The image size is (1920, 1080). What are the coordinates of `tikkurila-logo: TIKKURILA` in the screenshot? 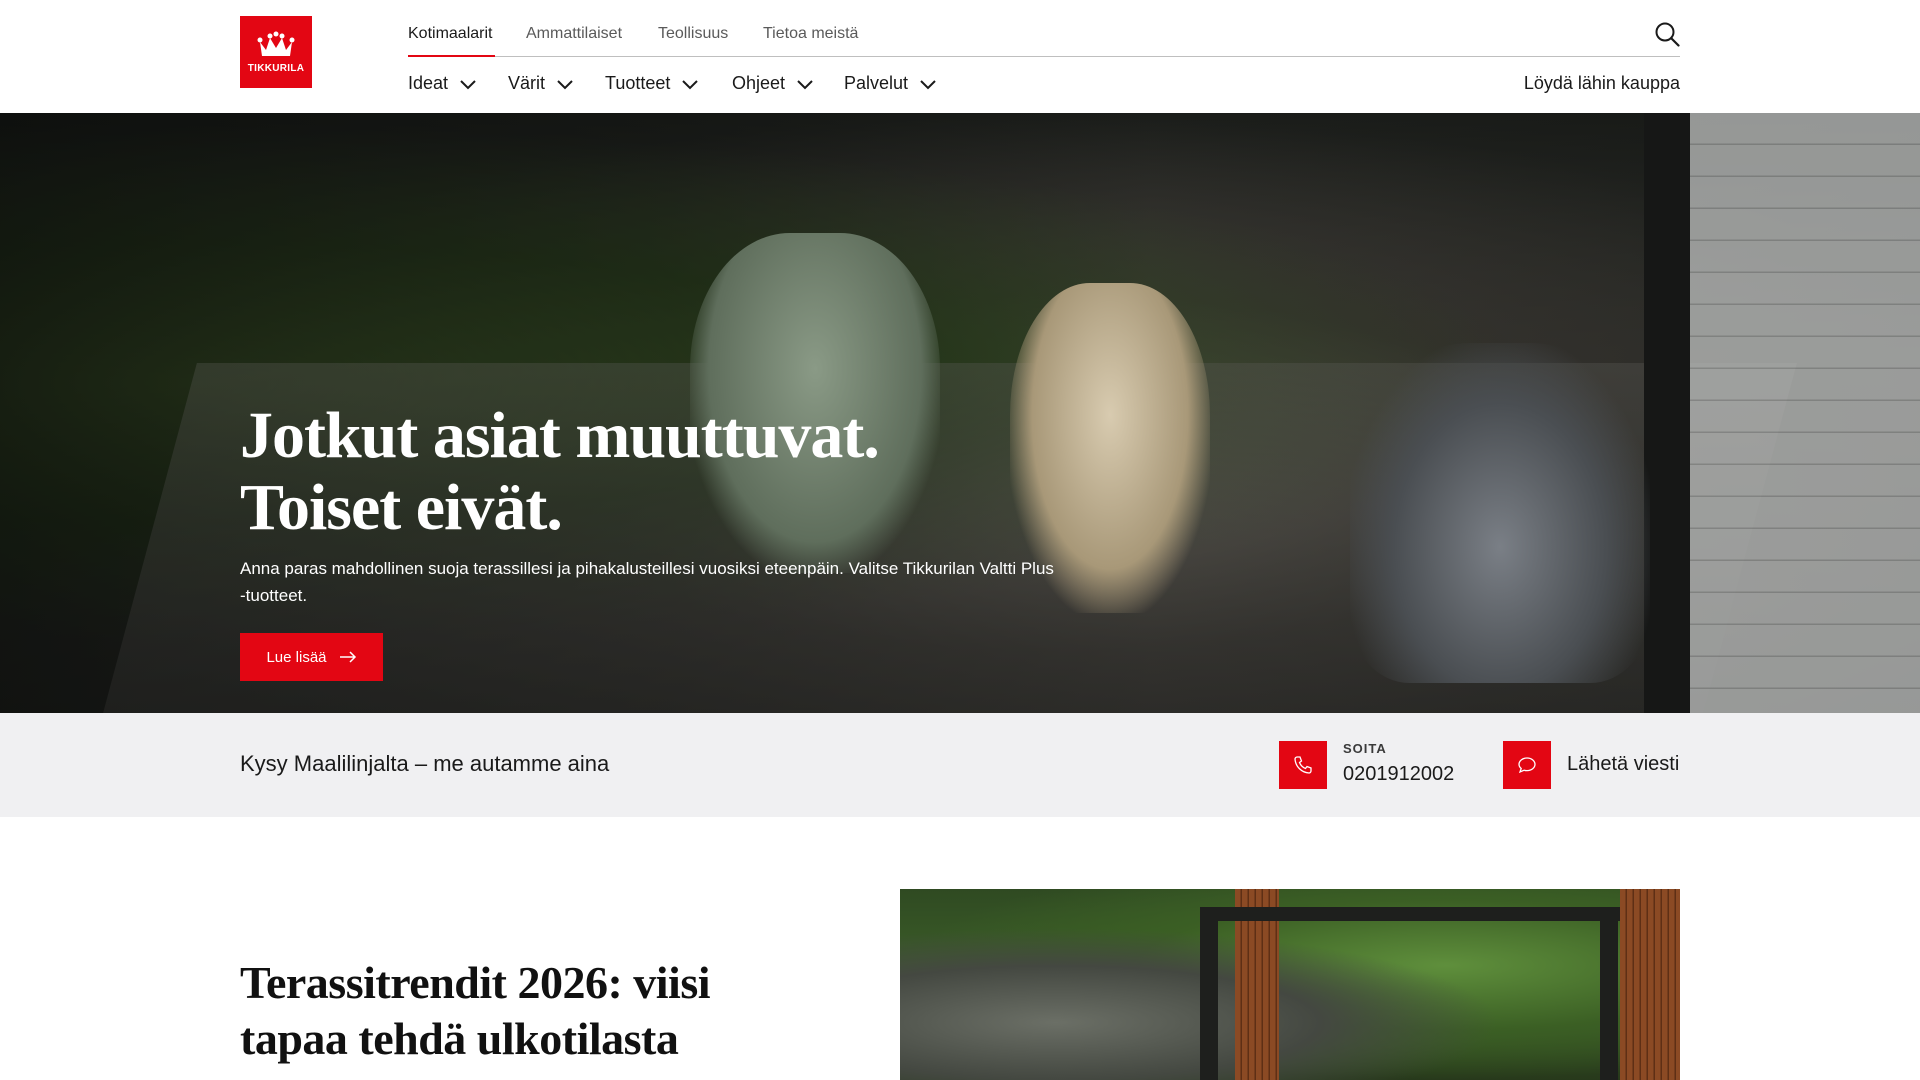 It's located at (276, 52).